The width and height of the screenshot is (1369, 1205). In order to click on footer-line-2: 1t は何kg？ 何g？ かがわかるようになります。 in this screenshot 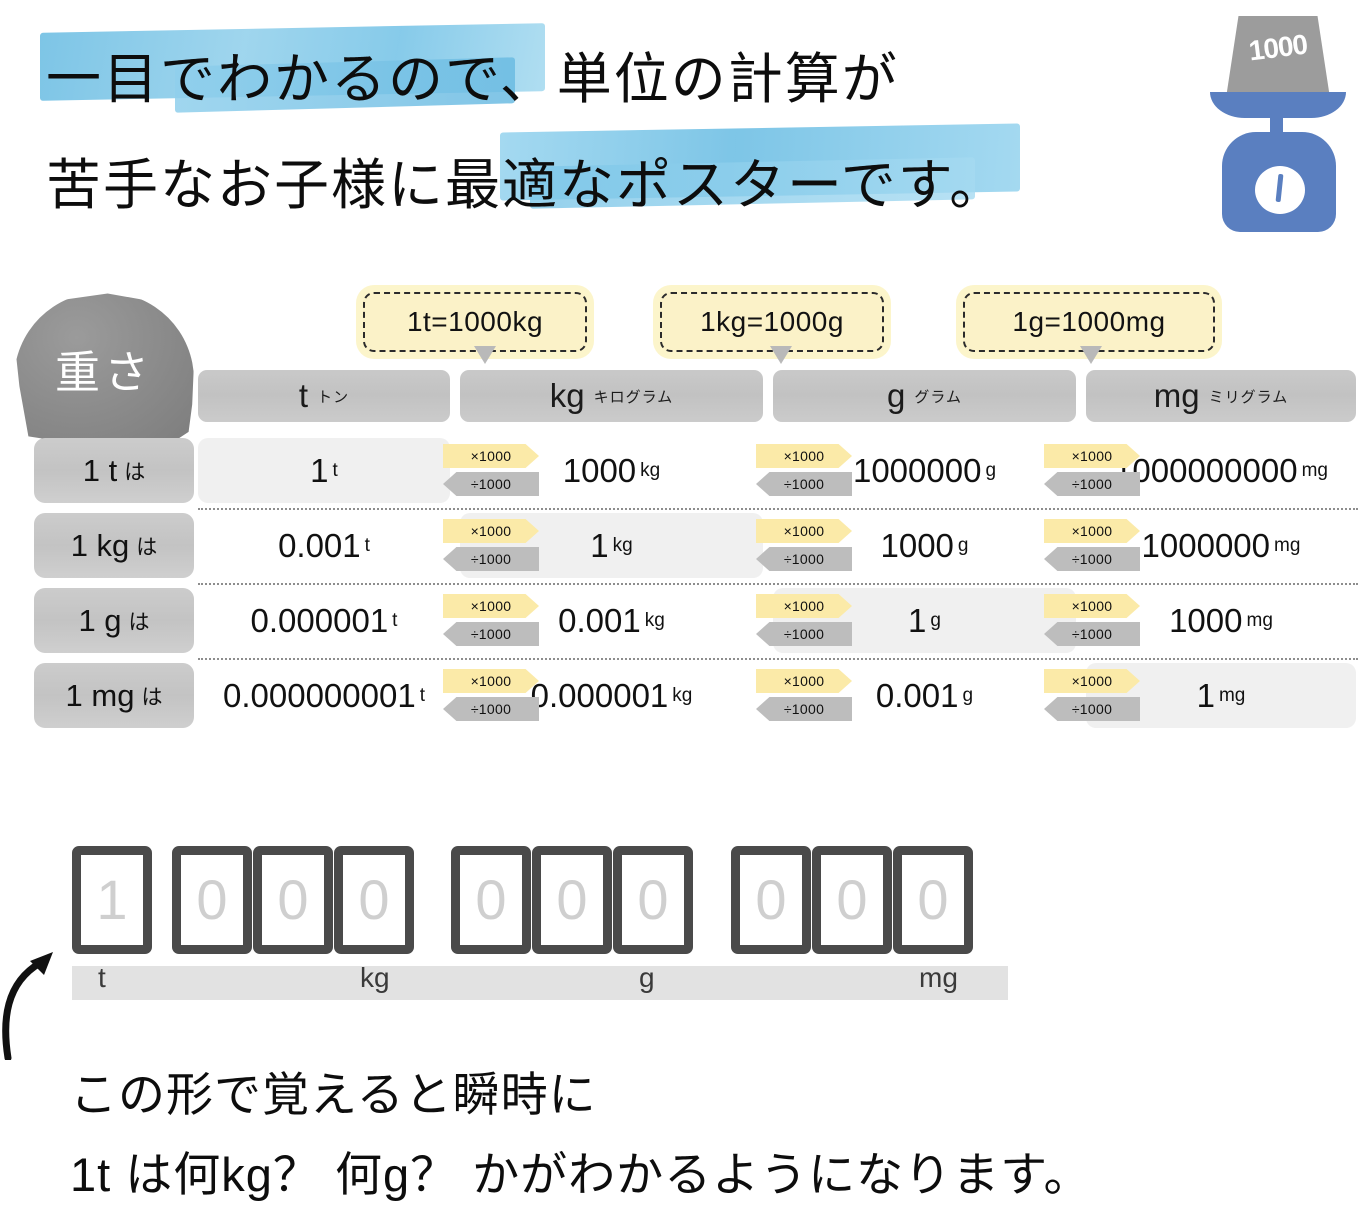, I will do `click(581, 1174)`.